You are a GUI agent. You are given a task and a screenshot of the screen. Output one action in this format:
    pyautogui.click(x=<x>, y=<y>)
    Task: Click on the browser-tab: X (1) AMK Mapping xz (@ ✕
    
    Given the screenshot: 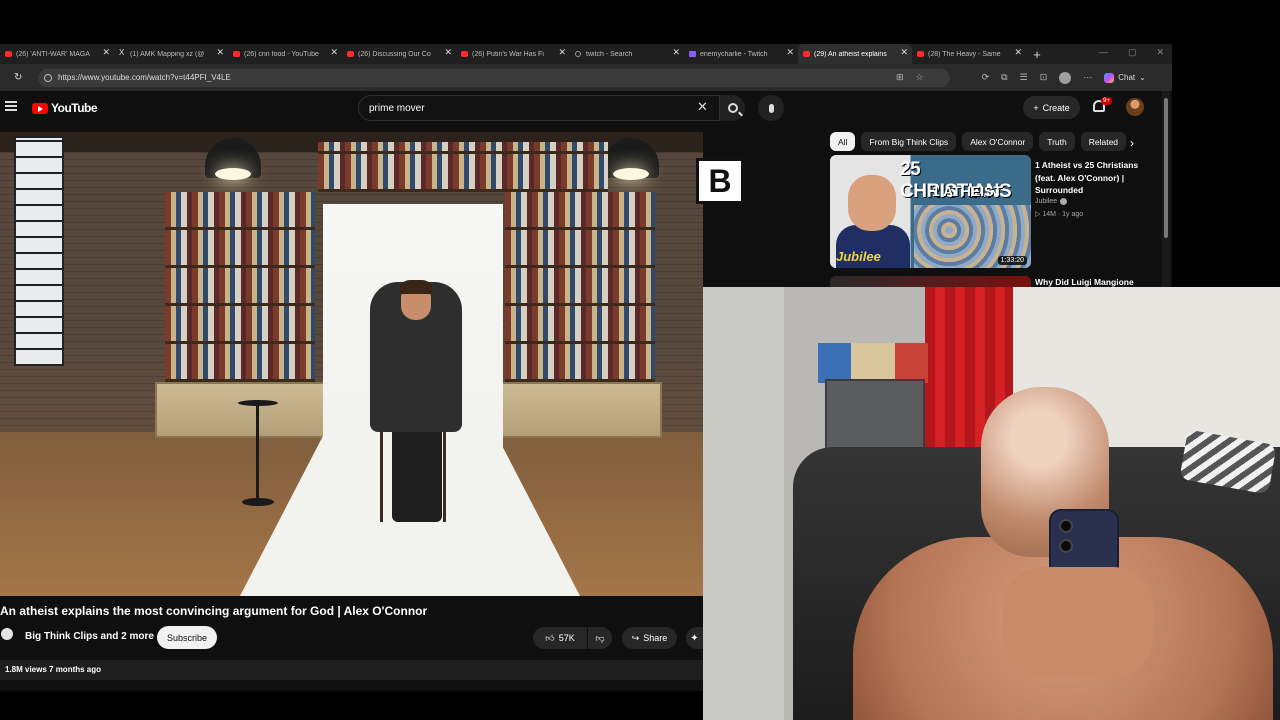 What is the action you would take?
    pyautogui.click(x=171, y=54)
    